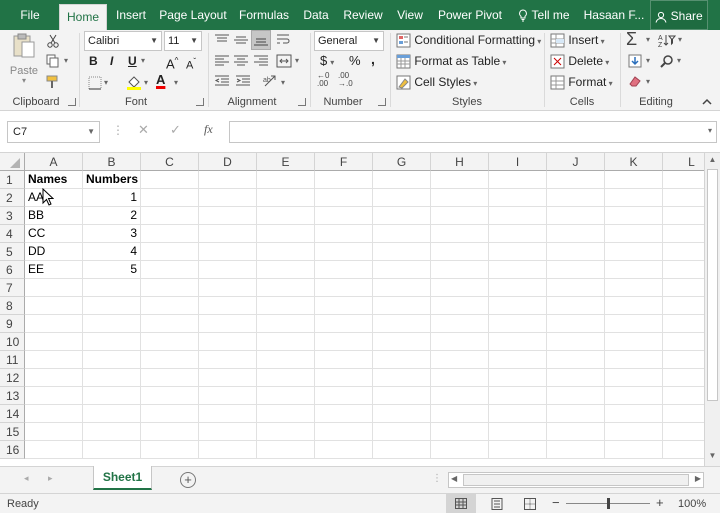  I want to click on cell-l16, so click(683, 450).